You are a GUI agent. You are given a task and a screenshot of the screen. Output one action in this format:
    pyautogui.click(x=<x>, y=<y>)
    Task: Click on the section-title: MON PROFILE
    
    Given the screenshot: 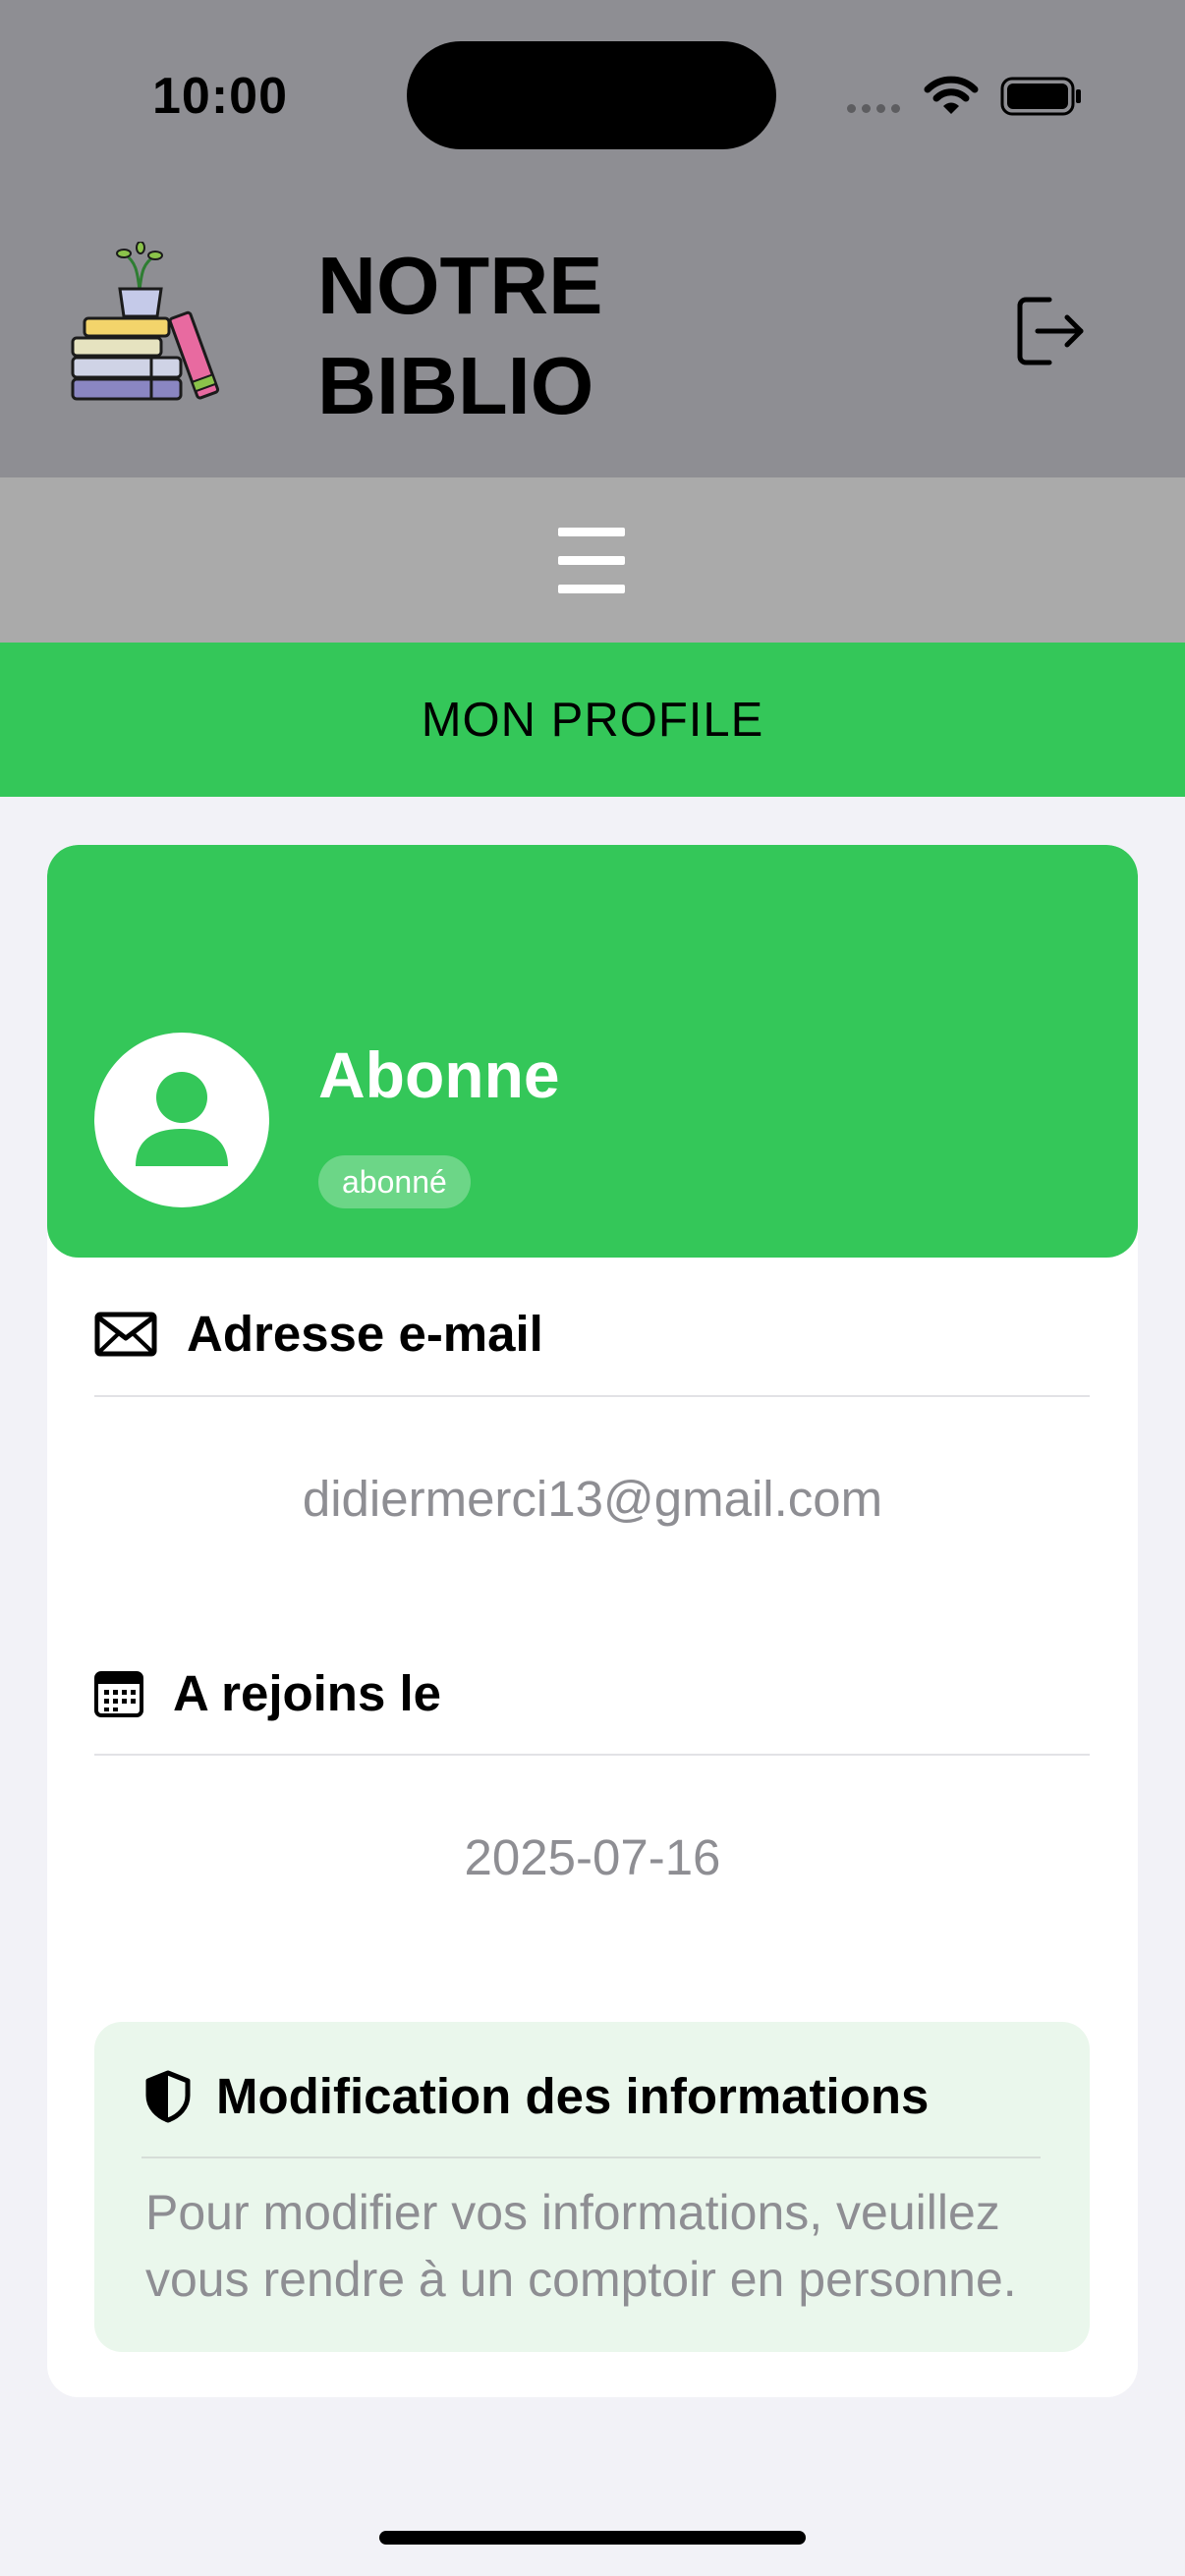 What is the action you would take?
    pyautogui.click(x=592, y=720)
    